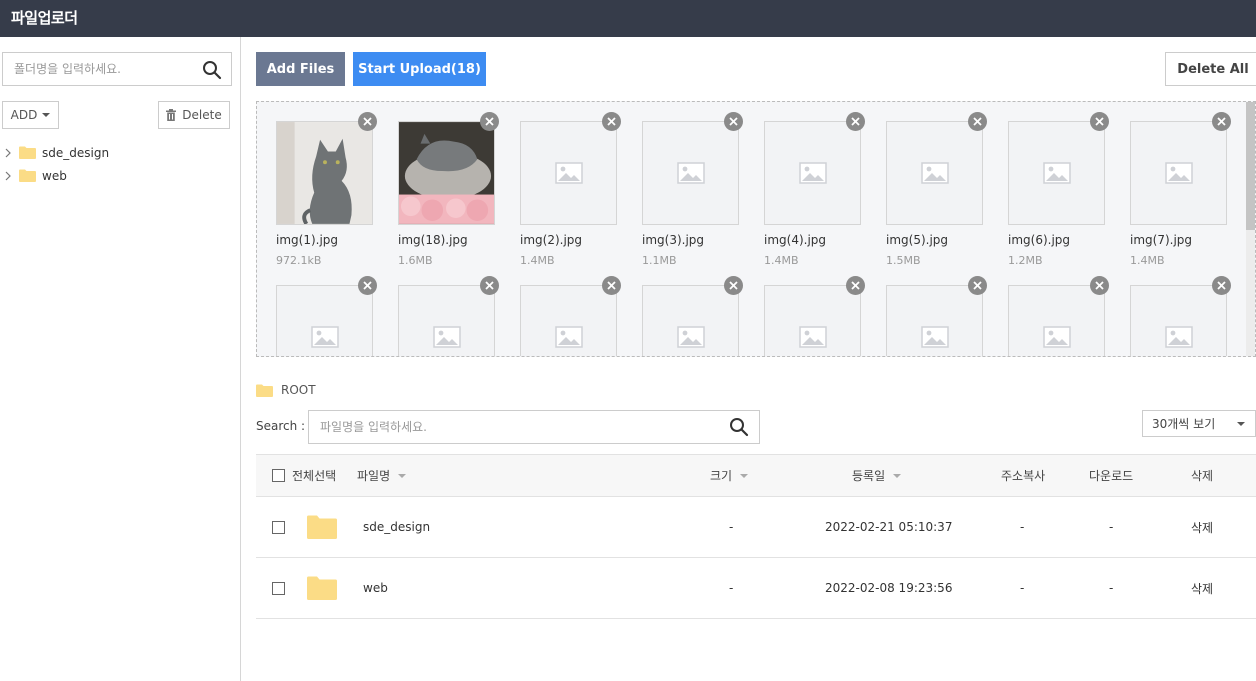  What do you see at coordinates (509, 427) in the screenshot?
I see `file-search-input` at bounding box center [509, 427].